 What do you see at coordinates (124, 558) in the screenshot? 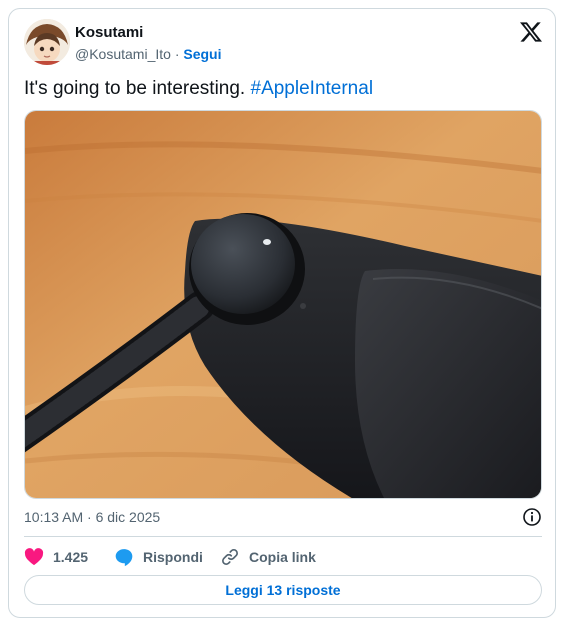
I see `reply-bubble-icon` at bounding box center [124, 558].